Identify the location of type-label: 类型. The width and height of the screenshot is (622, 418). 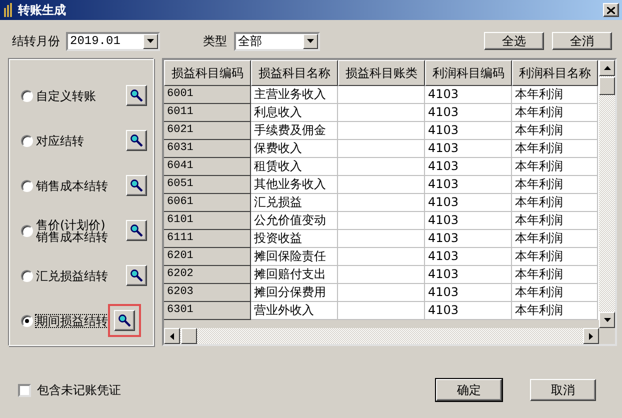
(215, 41).